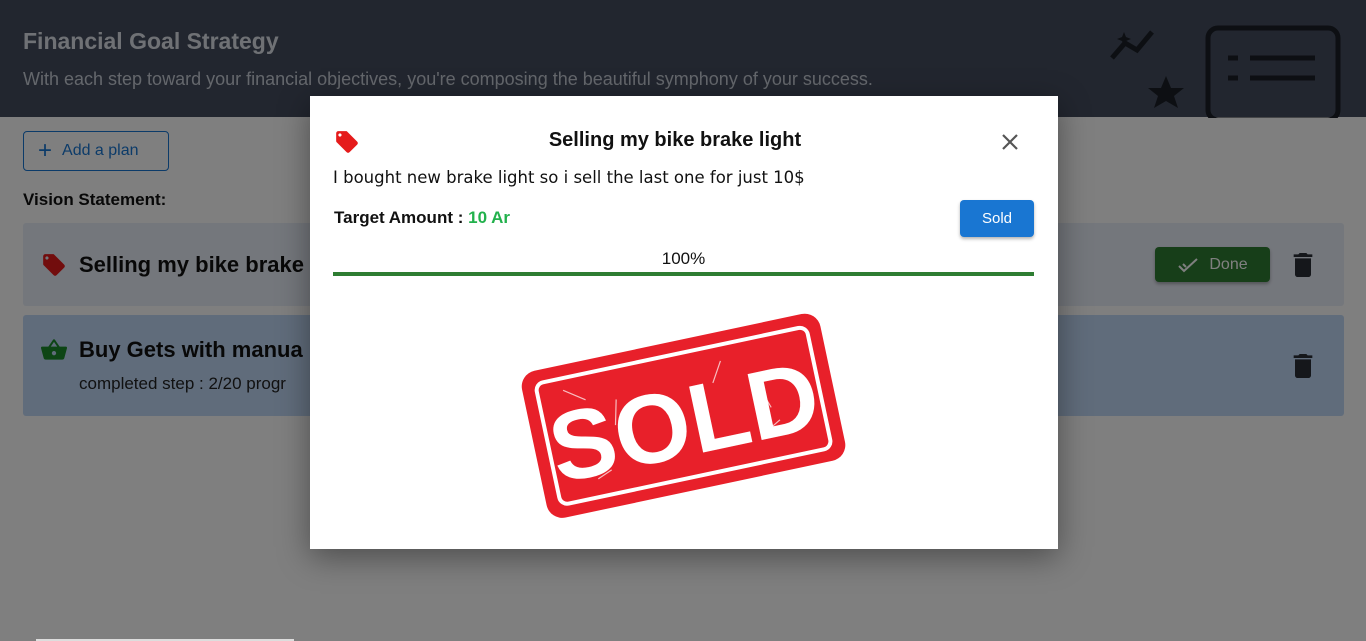 This screenshot has height=641, width=1366. What do you see at coordinates (683, 415) in the screenshot?
I see `sold-stamp-image: SOLD` at bounding box center [683, 415].